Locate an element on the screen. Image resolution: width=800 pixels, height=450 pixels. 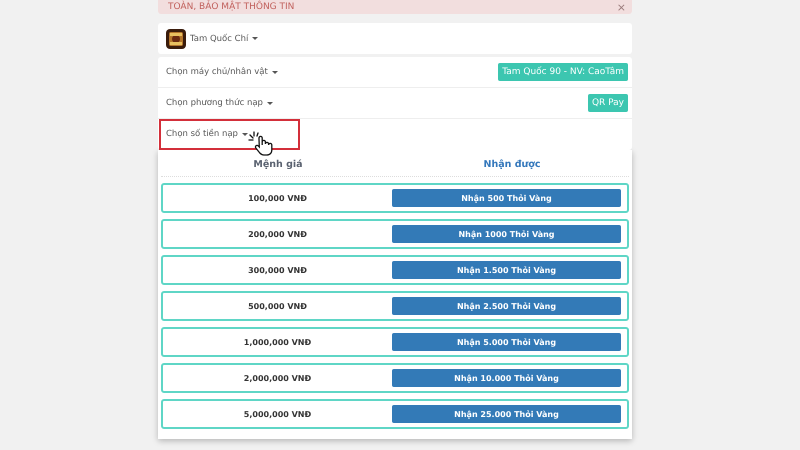
column-header: Mệnh giá is located at coordinates (278, 164).